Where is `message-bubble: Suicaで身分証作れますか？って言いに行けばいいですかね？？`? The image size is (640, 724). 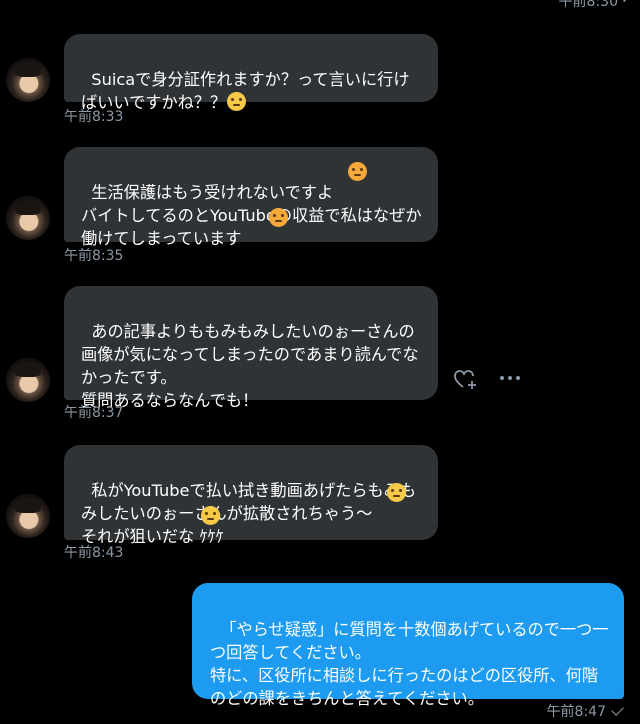 message-bubble: Suicaで身分証作れますか？って言いに行けばいいですかね？？ is located at coordinates (251, 73).